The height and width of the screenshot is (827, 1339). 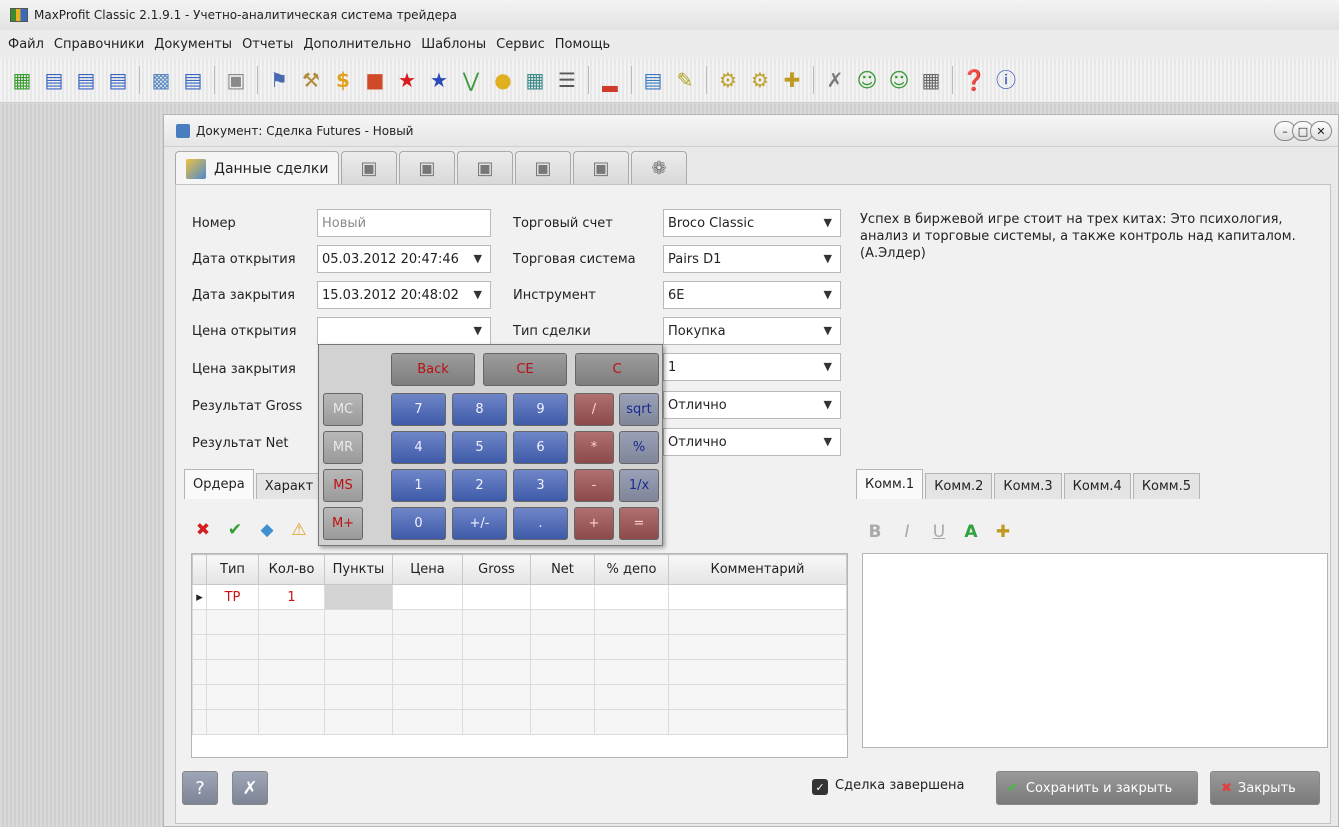 What do you see at coordinates (875, 532) in the screenshot?
I see `bold-icon: B` at bounding box center [875, 532].